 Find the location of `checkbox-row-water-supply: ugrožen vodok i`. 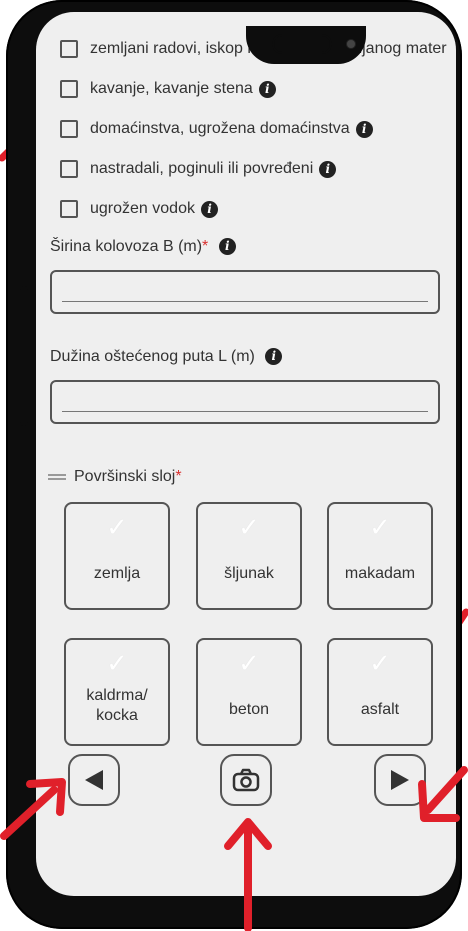

checkbox-row-water-supply: ugrožen vodok i is located at coordinates (139, 209).